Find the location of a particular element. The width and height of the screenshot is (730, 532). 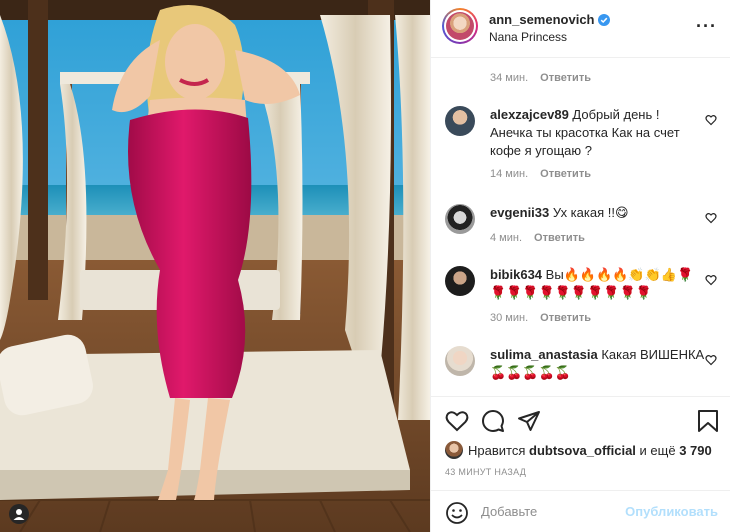

liker-username: dubtsova_official is located at coordinates (582, 450).